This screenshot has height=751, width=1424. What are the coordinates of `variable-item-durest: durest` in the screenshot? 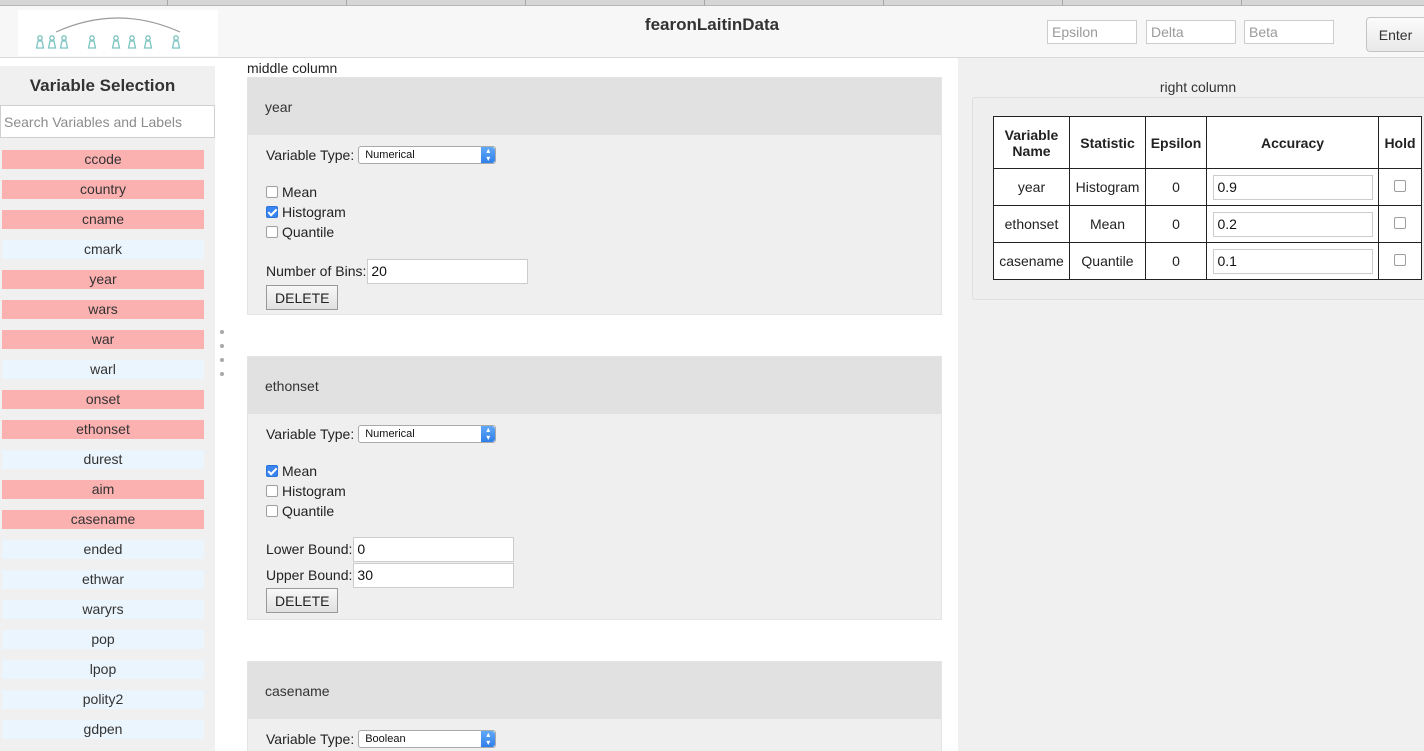 It's located at (103, 459).